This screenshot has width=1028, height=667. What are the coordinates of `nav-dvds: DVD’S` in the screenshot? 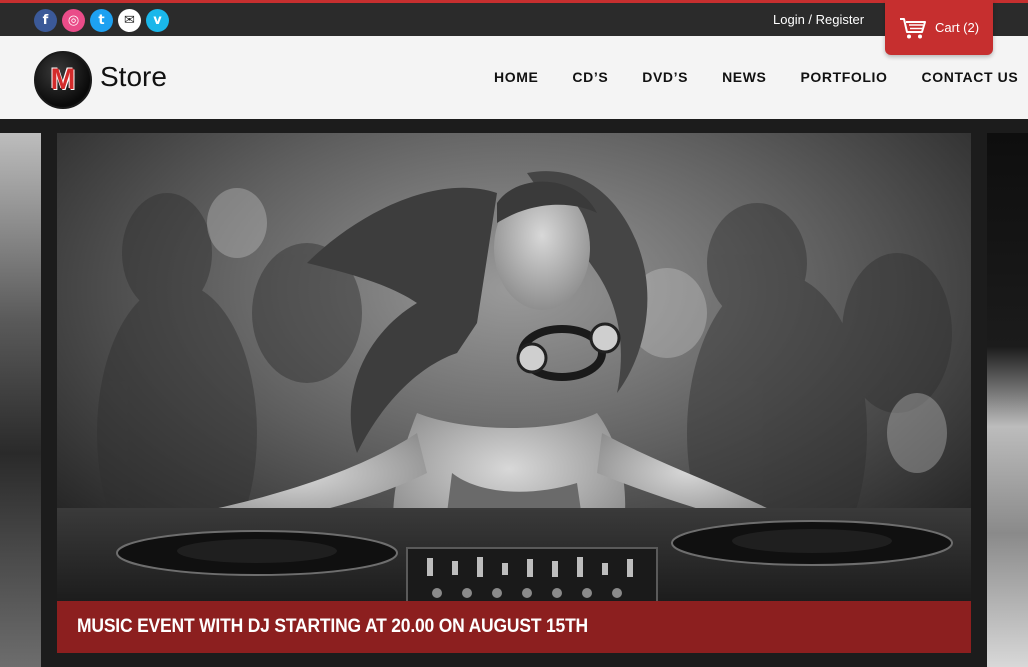 It's located at (665, 77).